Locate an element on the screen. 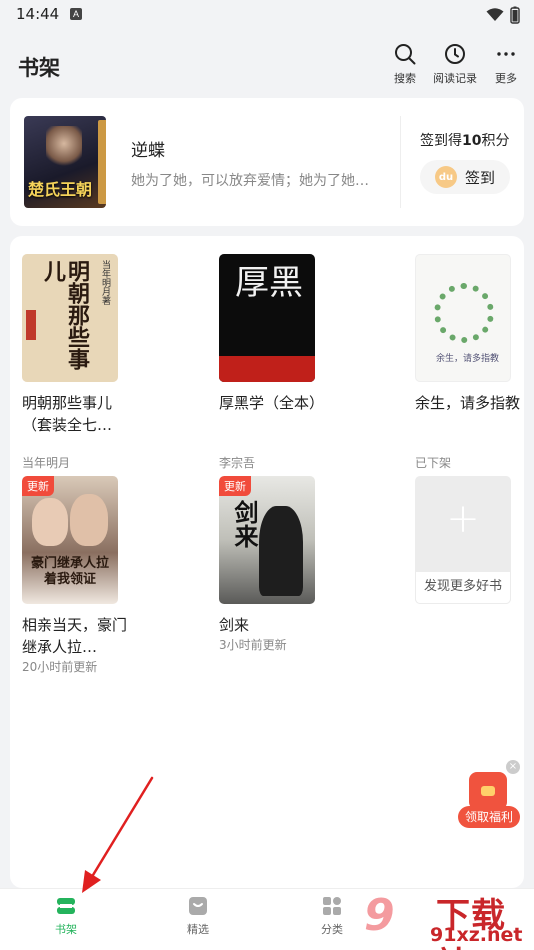 Image resolution: width=534 pixels, height=950 pixels. checkin-button-label: 签到 is located at coordinates (479, 177).